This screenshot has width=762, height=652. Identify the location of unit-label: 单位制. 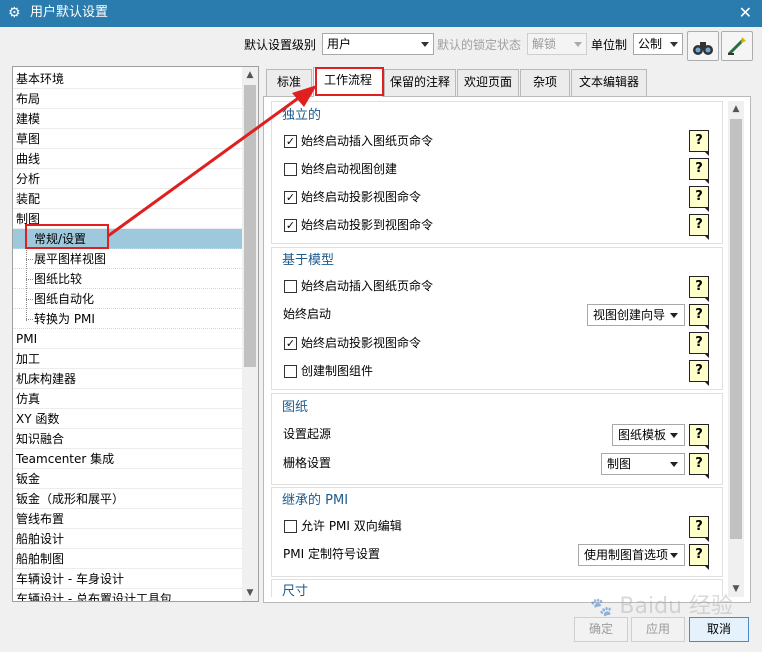
(609, 45).